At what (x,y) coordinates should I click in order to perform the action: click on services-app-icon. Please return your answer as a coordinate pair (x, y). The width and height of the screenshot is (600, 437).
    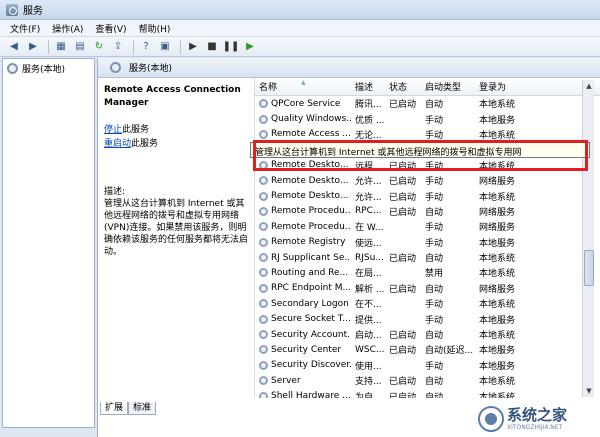
    Looking at the image, I should click on (12, 9).